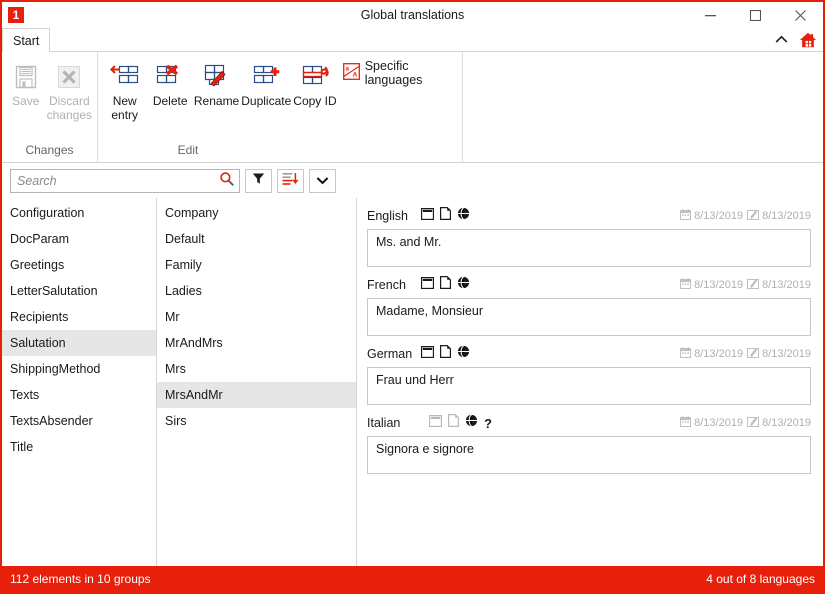 The width and height of the screenshot is (825, 594). What do you see at coordinates (256, 213) in the screenshot?
I see `entry-list-item: Company` at bounding box center [256, 213].